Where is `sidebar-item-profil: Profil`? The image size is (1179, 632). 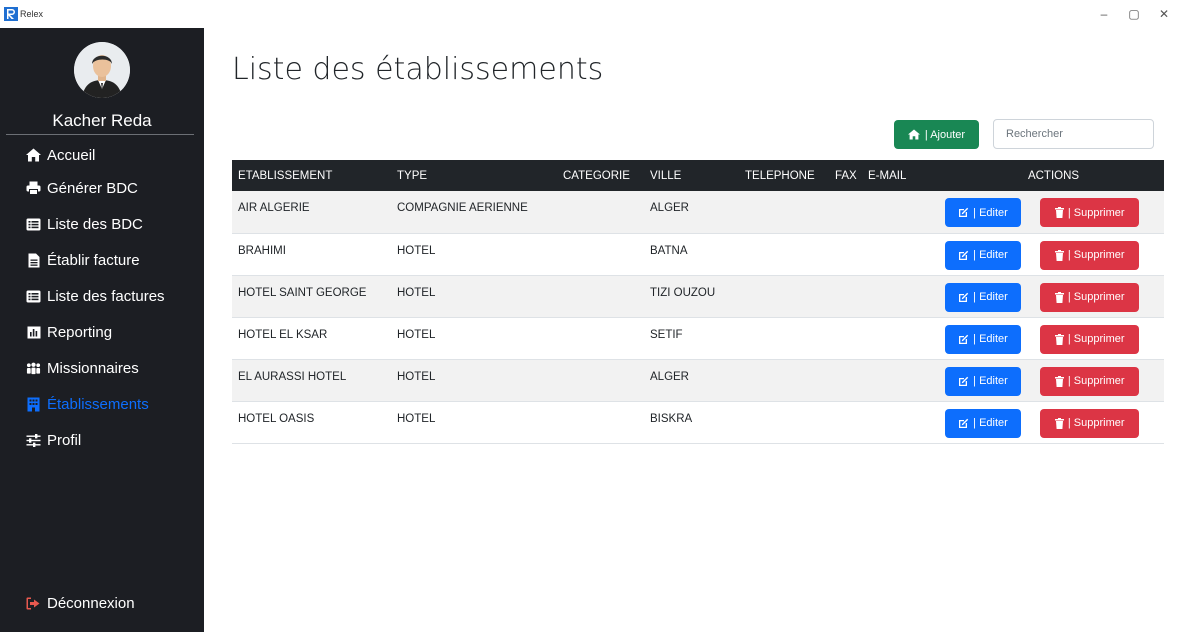 sidebar-item-profil: Profil is located at coordinates (102, 440).